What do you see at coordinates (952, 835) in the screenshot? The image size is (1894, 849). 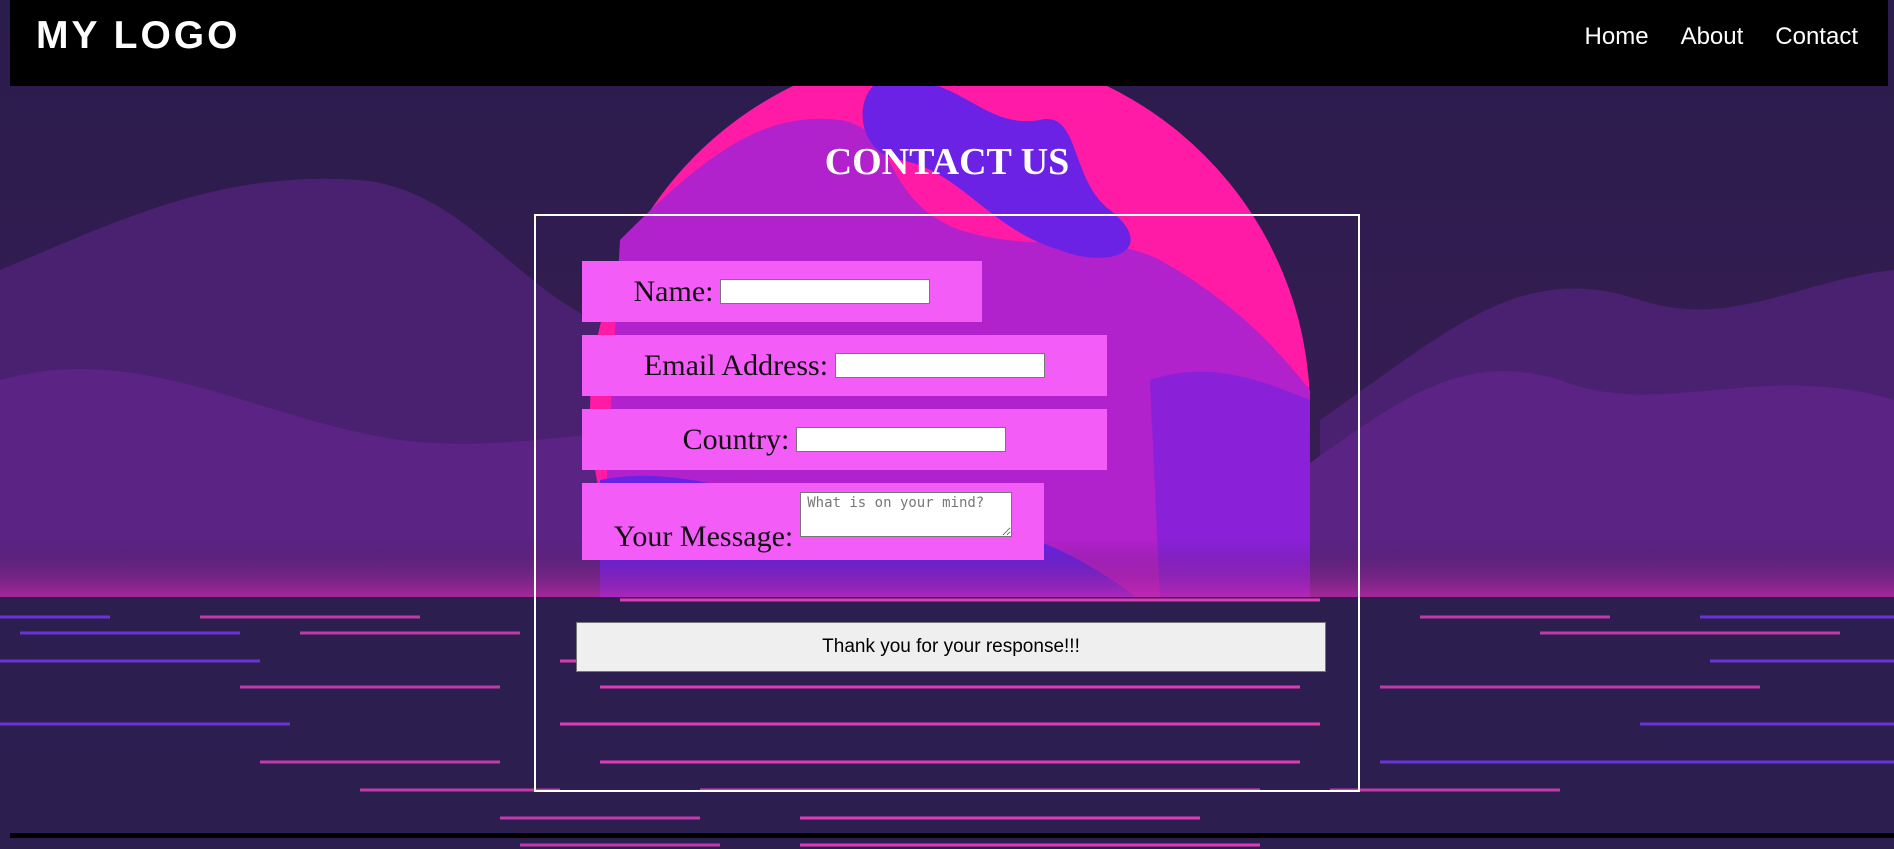 I see `footer-divider` at bounding box center [952, 835].